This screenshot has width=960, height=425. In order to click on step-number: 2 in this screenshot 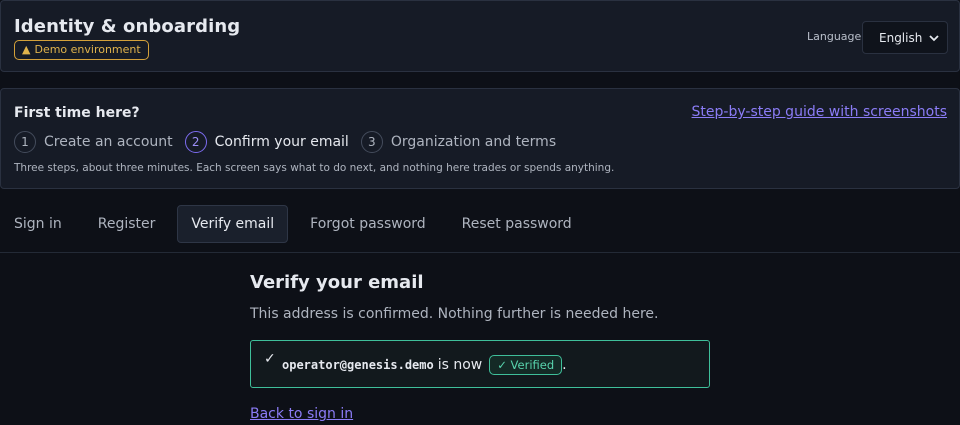, I will do `click(195, 142)`.